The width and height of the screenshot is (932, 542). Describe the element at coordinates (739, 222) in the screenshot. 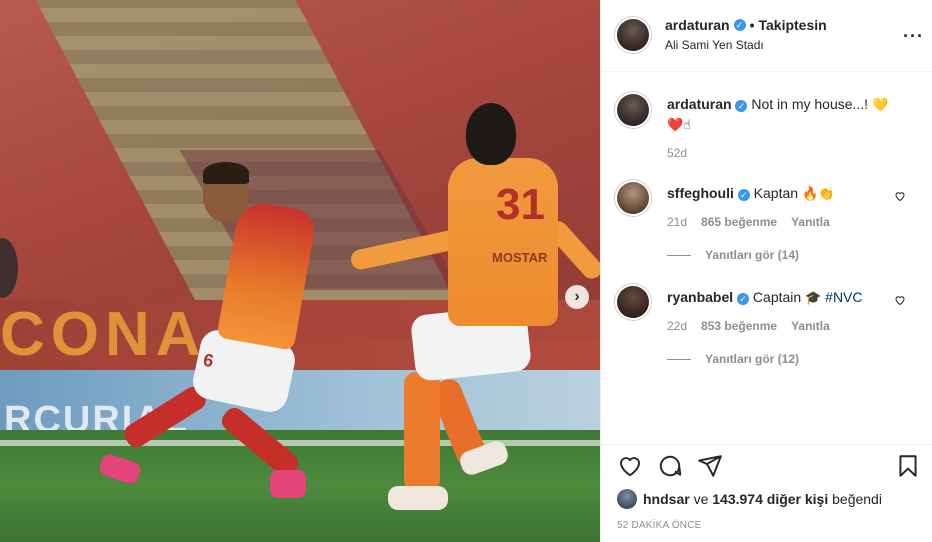

I see `comment-likes: 865 beğenme` at that location.